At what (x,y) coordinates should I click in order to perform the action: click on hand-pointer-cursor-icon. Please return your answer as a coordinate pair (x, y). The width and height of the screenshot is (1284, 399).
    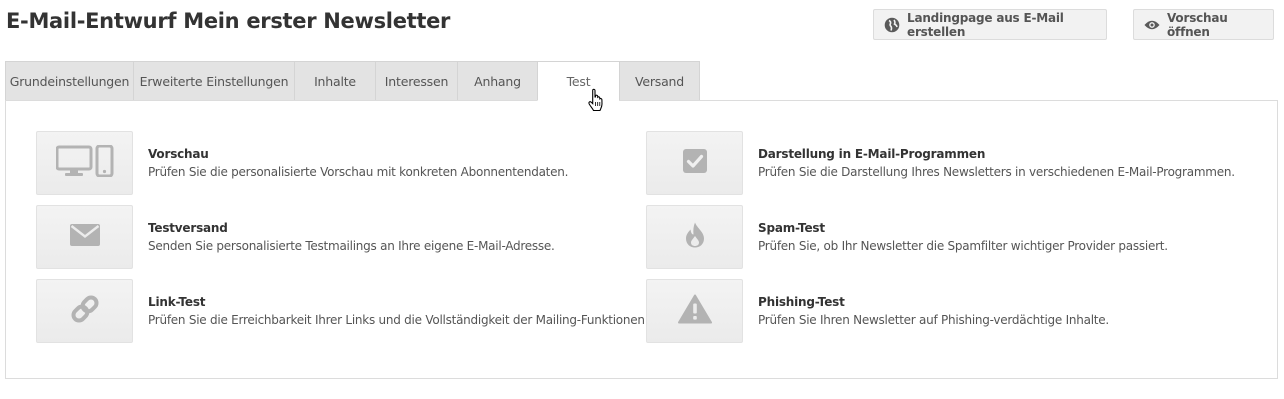
    Looking at the image, I should click on (597, 102).